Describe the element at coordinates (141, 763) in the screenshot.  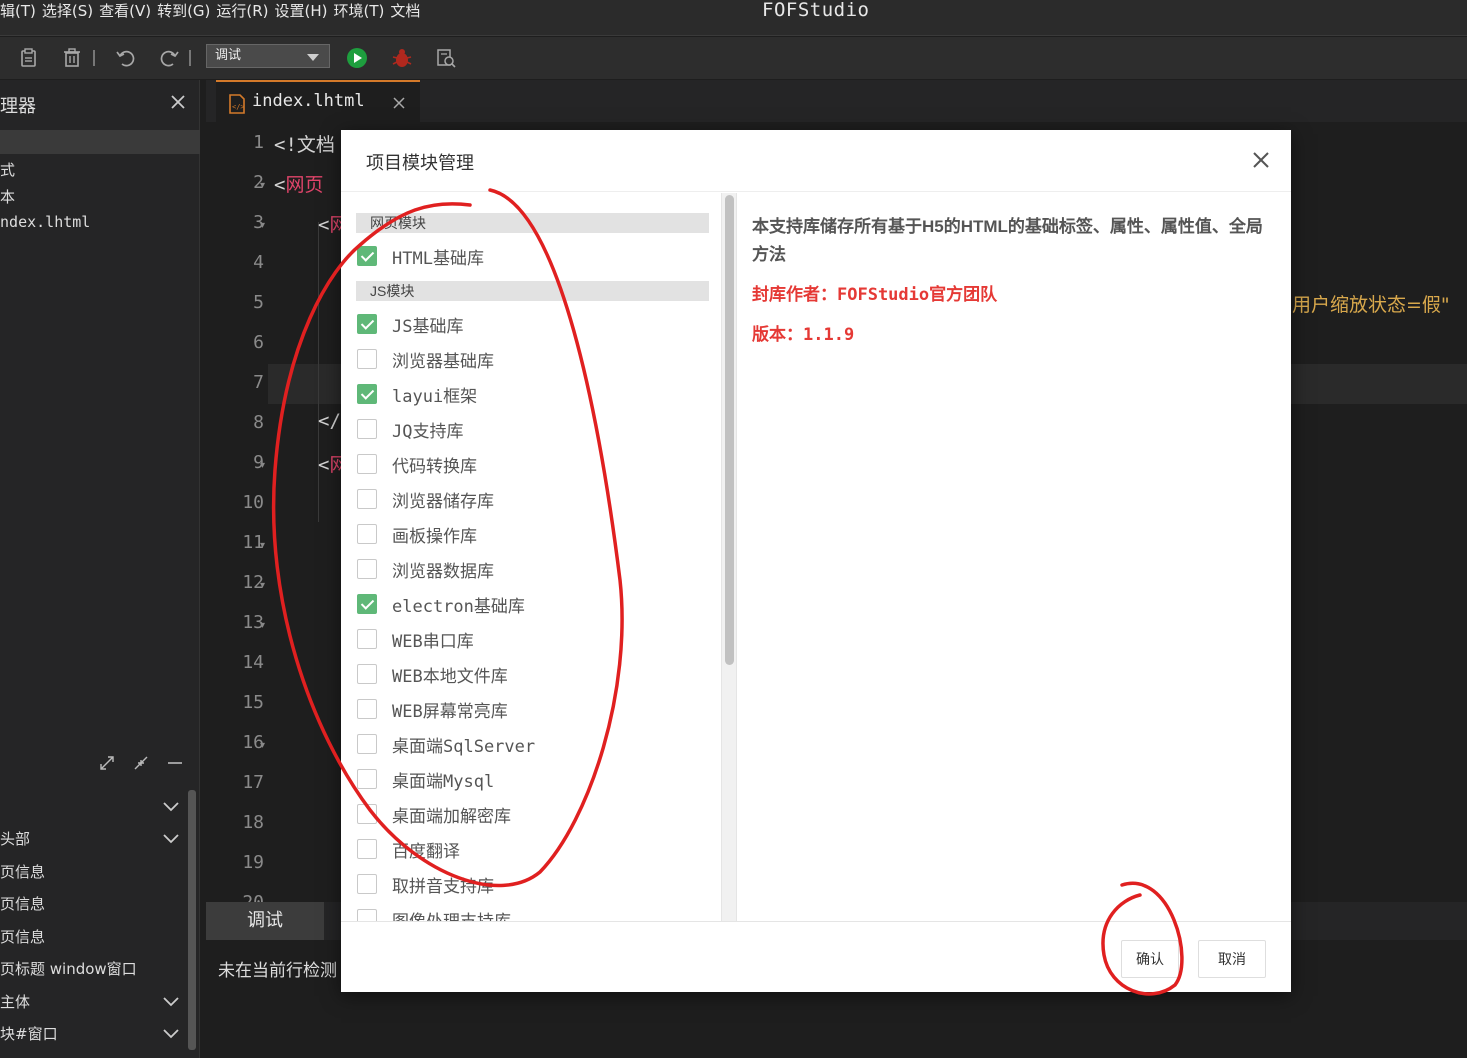
I see `collapse-icon` at that location.